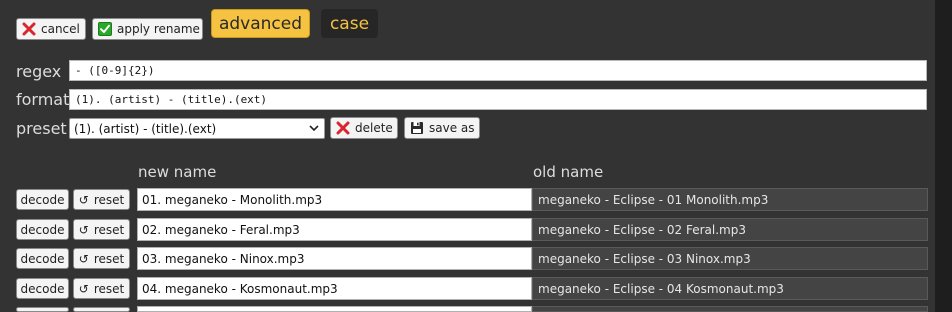  Describe the element at coordinates (417, 128) in the screenshot. I see `floppy-disk-icon` at that location.